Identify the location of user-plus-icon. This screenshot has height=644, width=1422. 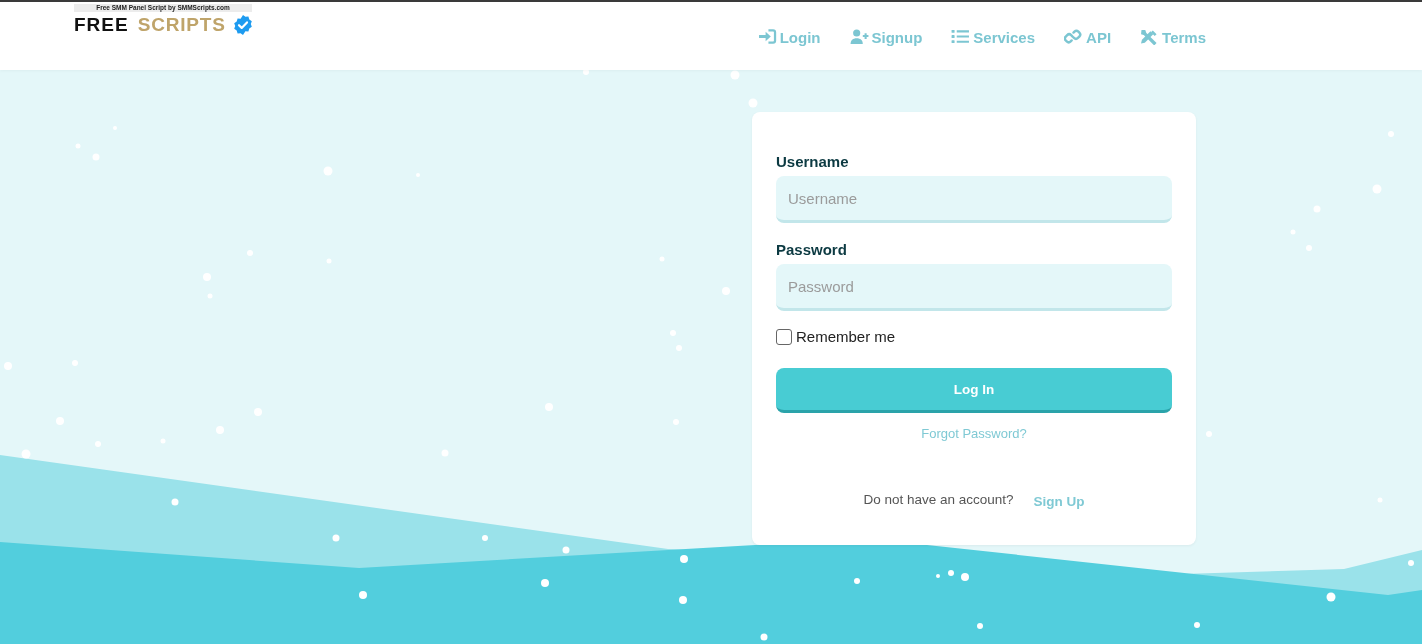
(859, 37).